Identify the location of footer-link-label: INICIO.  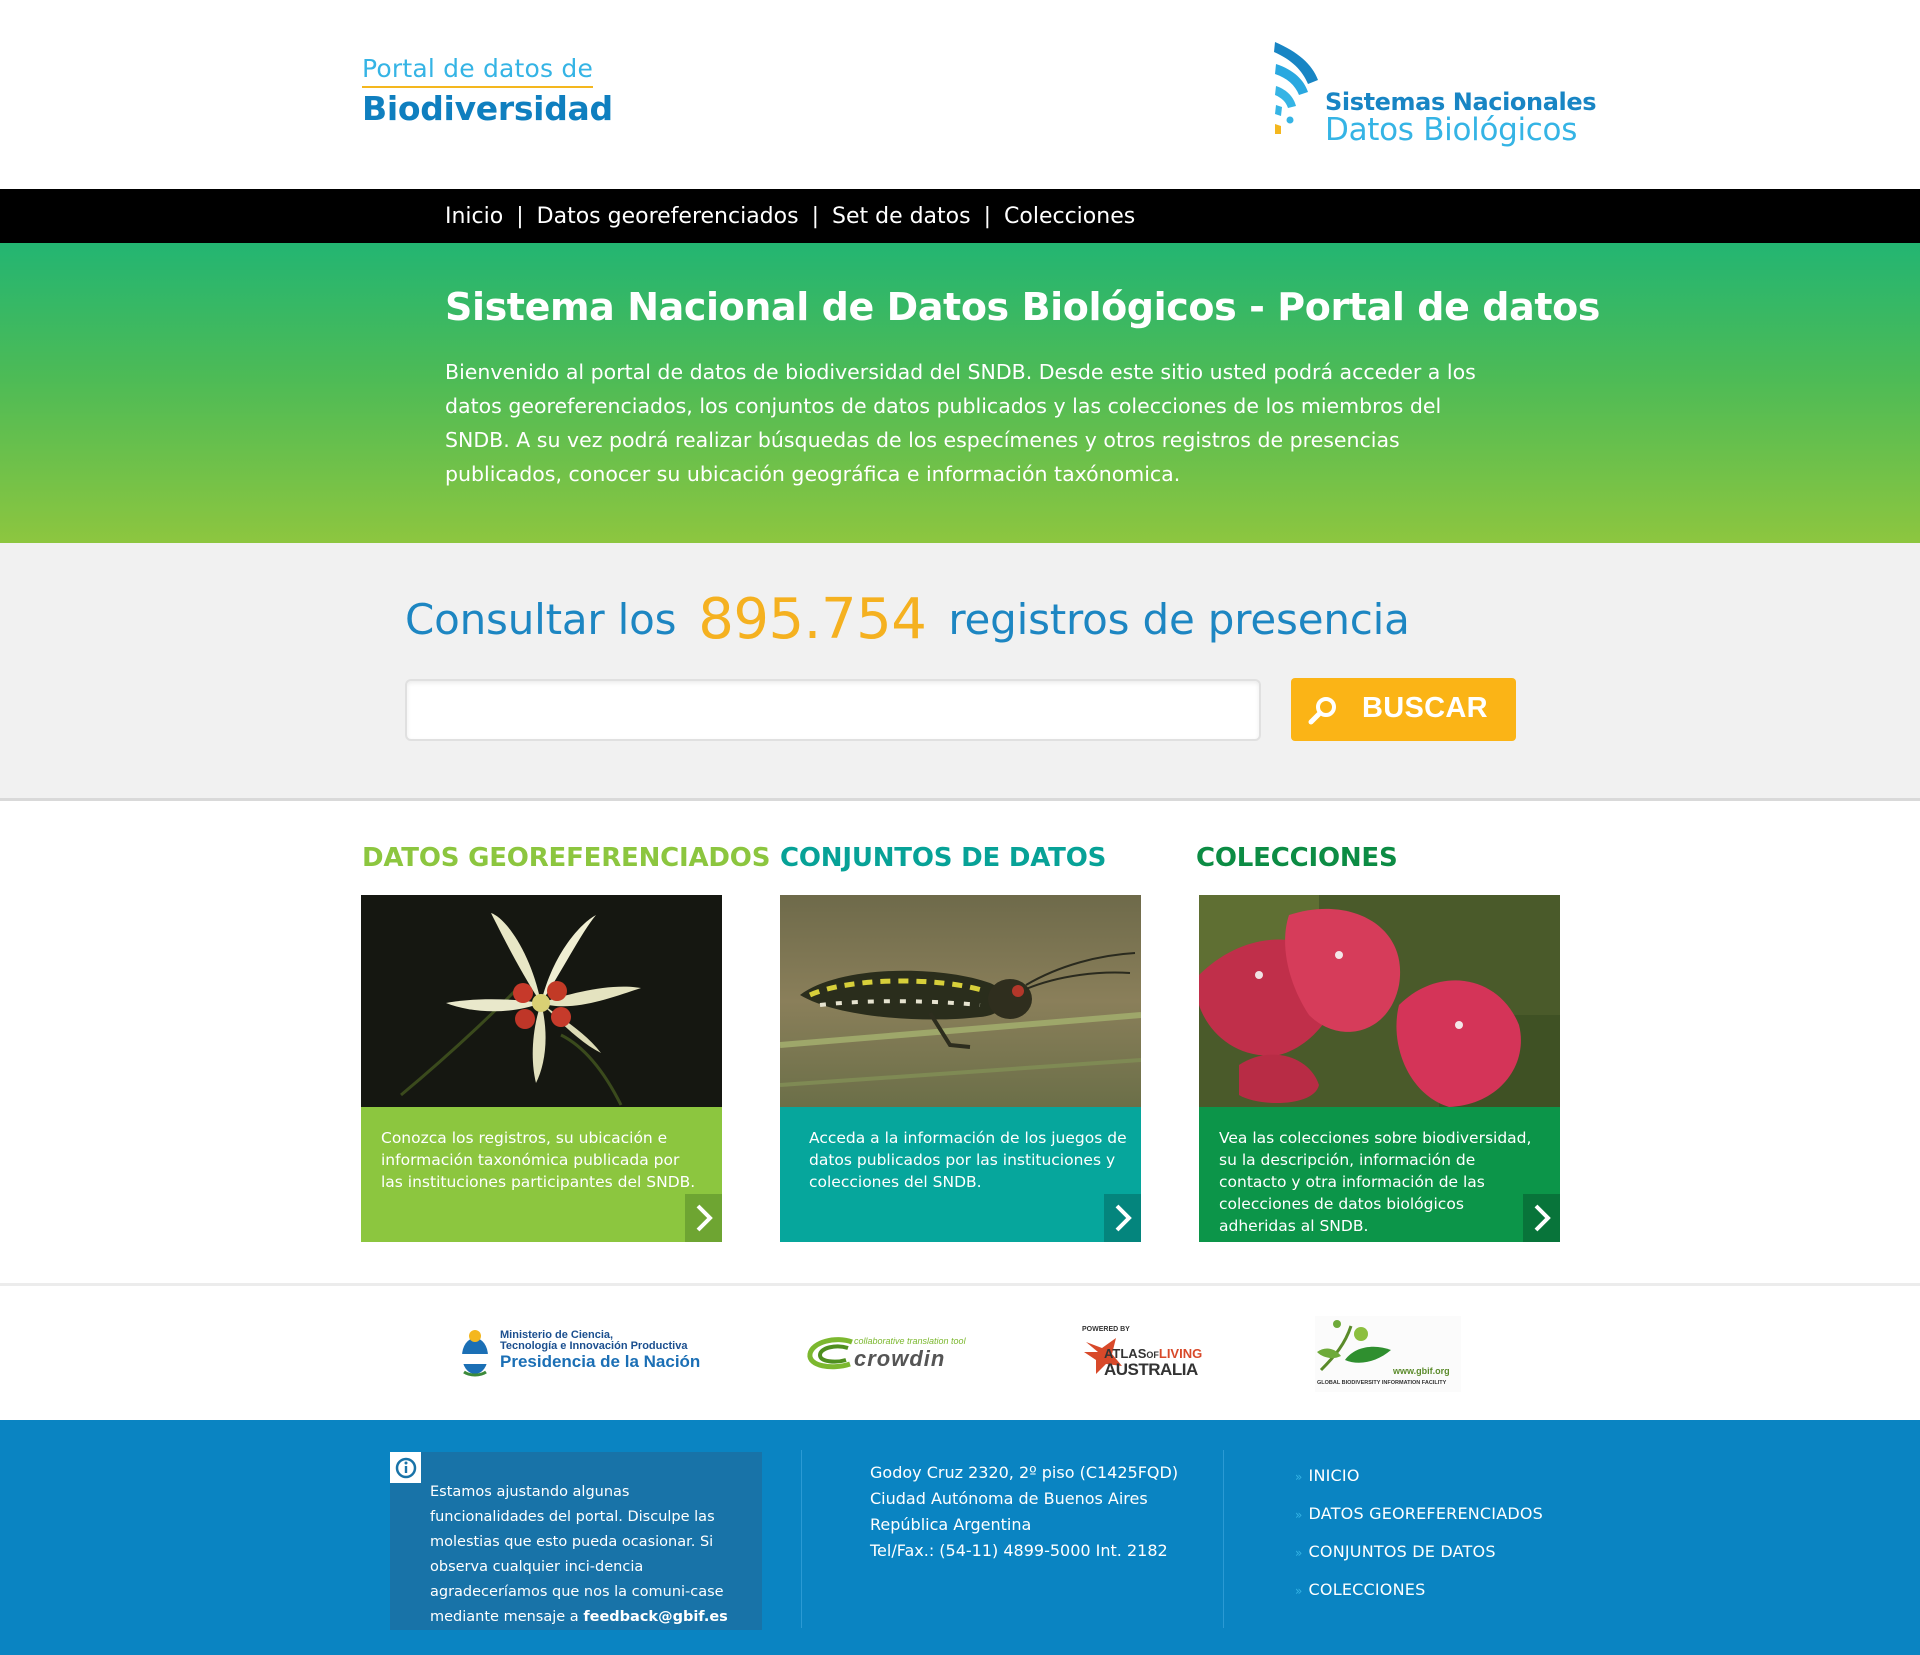
(1334, 1475).